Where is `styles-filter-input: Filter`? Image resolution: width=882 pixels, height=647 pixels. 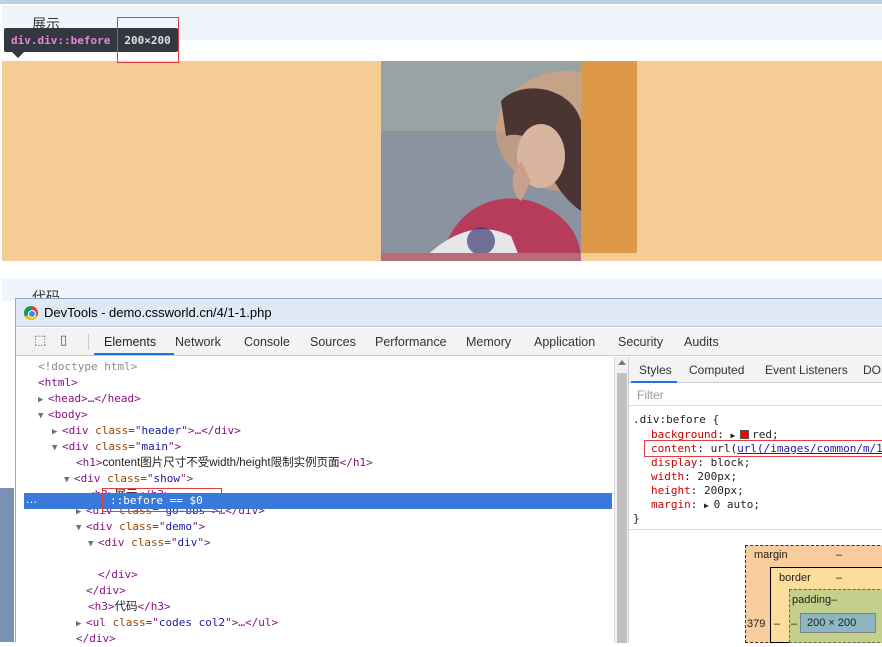 styles-filter-input: Filter is located at coordinates (755, 395).